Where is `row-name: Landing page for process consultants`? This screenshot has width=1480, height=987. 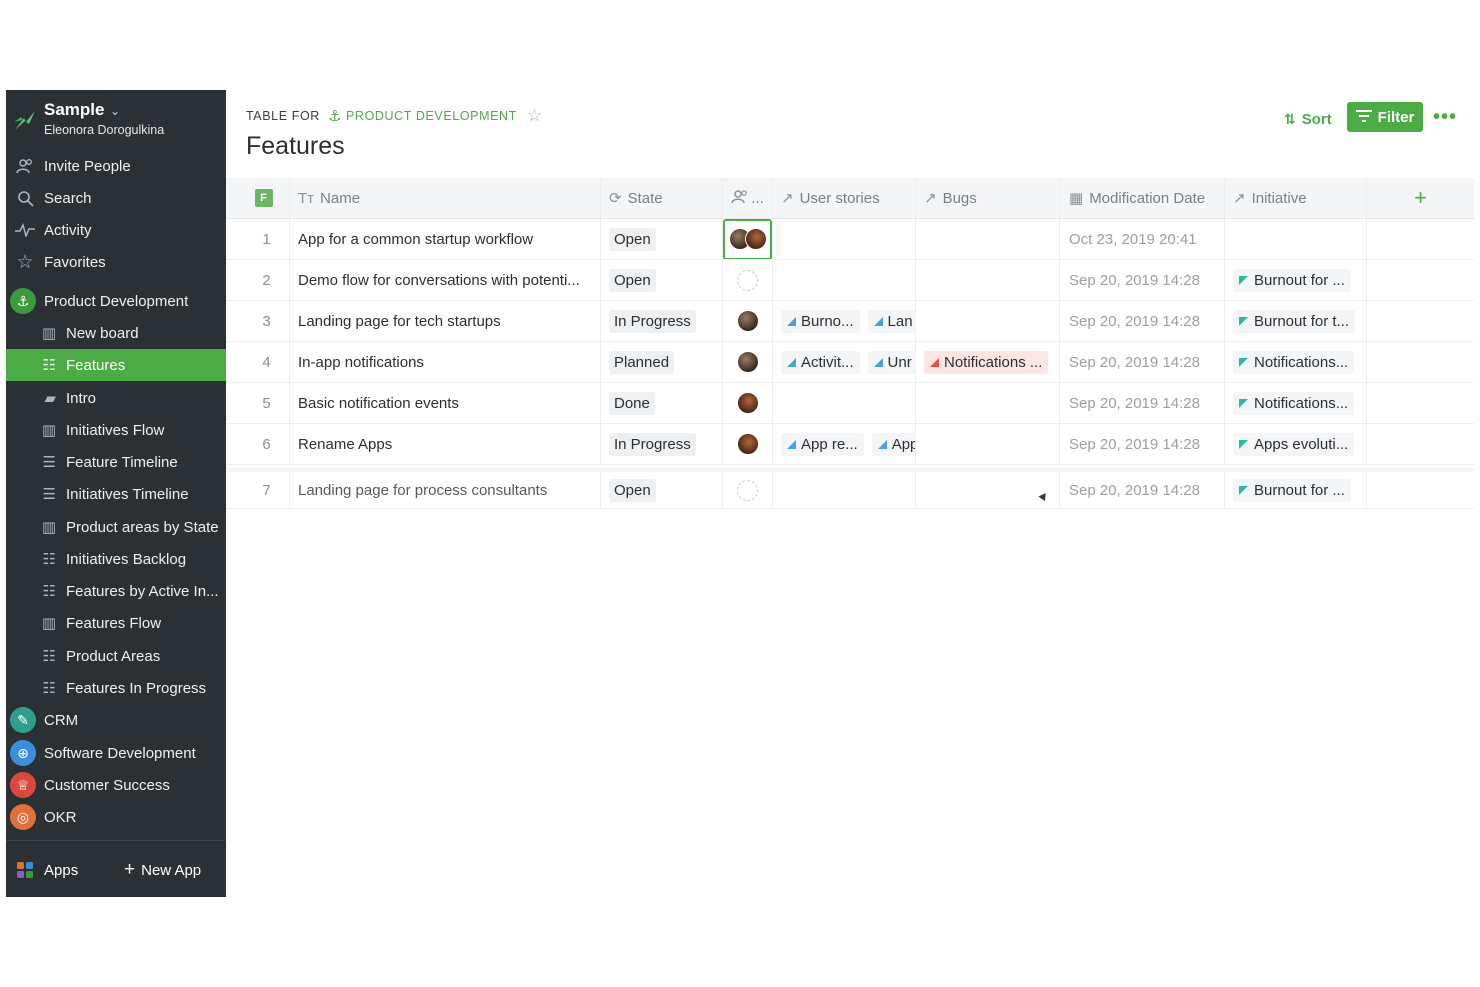 row-name: Landing page for process consultants is located at coordinates (445, 490).